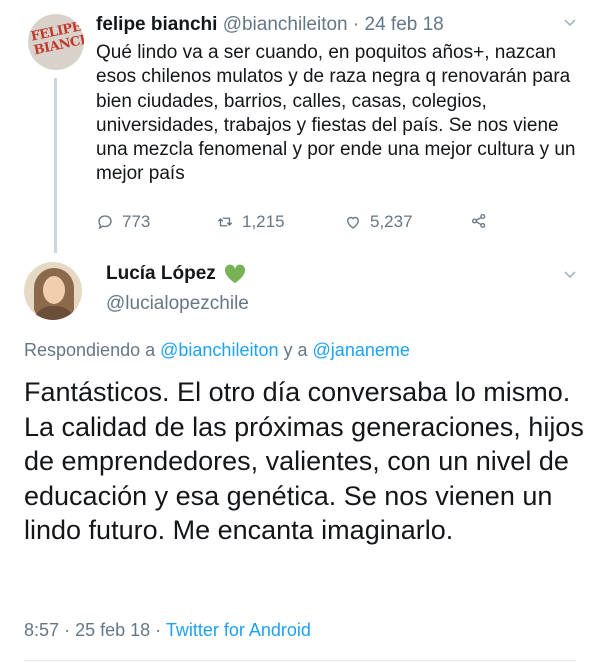 The image size is (600, 665). I want to click on like-icon, so click(353, 222).